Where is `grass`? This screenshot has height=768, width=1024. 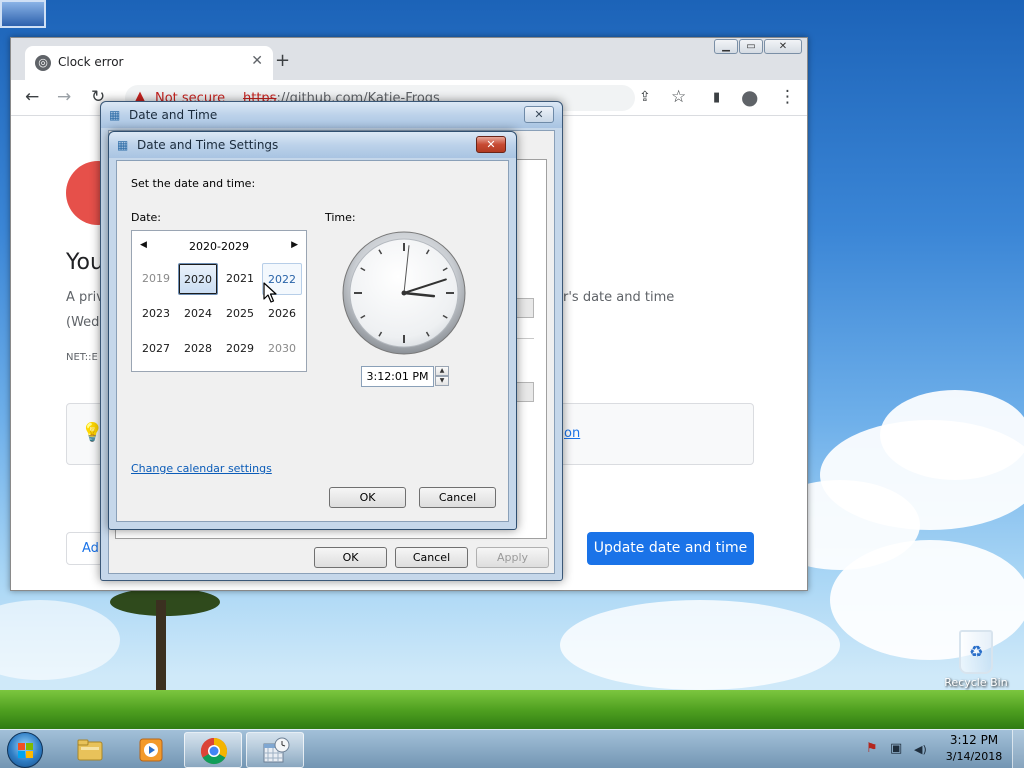
grass is located at coordinates (512, 710).